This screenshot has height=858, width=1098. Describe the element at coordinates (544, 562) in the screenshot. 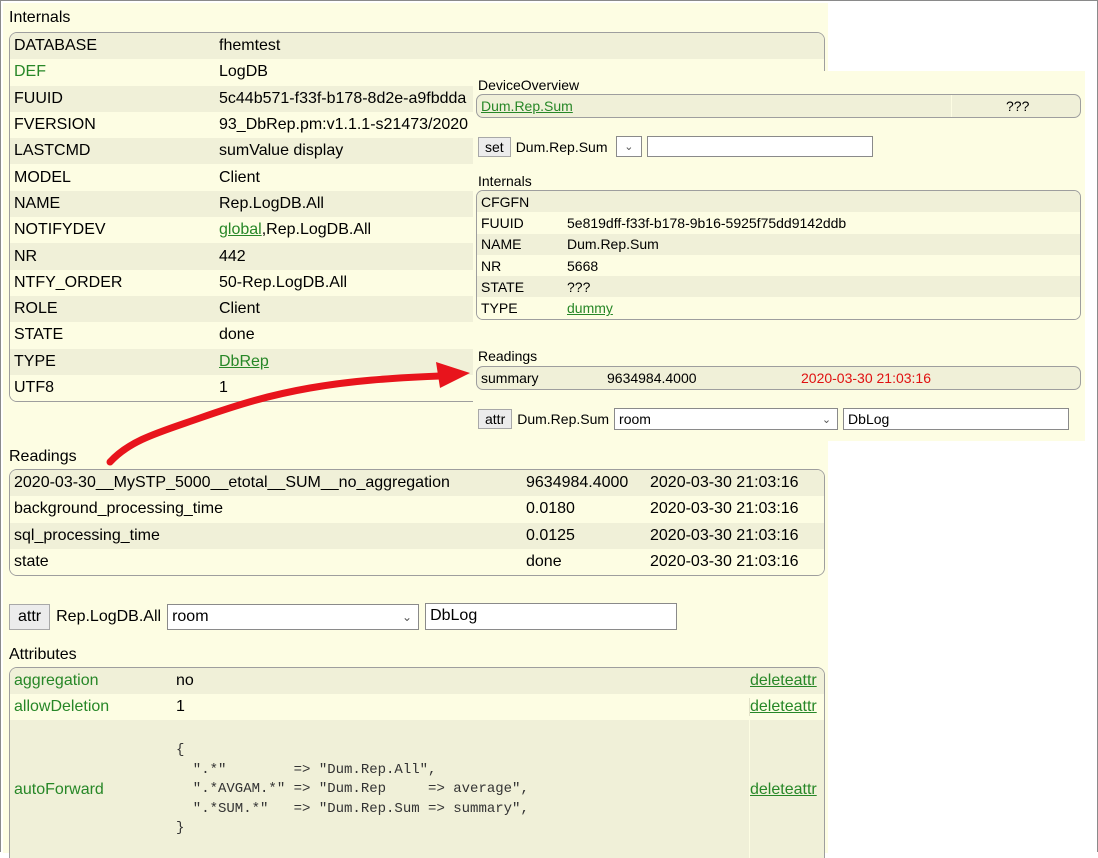

I see `reading-value: done` at that location.